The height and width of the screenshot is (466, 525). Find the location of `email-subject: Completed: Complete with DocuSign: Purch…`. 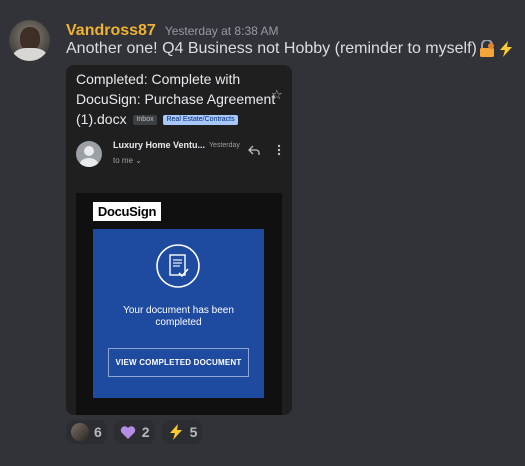

email-subject: Completed: Complete with DocuSign: Purch… is located at coordinates (183, 99).